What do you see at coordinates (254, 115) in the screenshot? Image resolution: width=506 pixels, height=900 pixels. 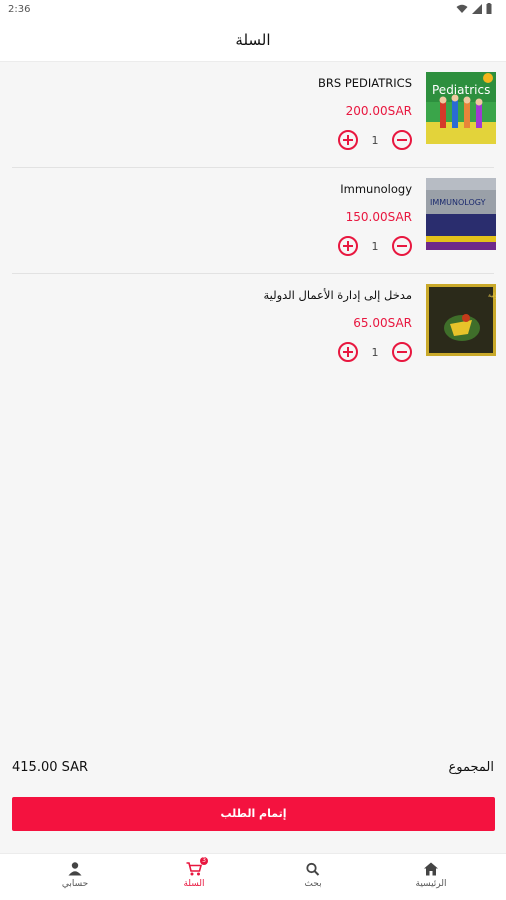 I see `cart-item: Pediatrics BRS PEDIATRICS 200.00SAR 1` at bounding box center [254, 115].